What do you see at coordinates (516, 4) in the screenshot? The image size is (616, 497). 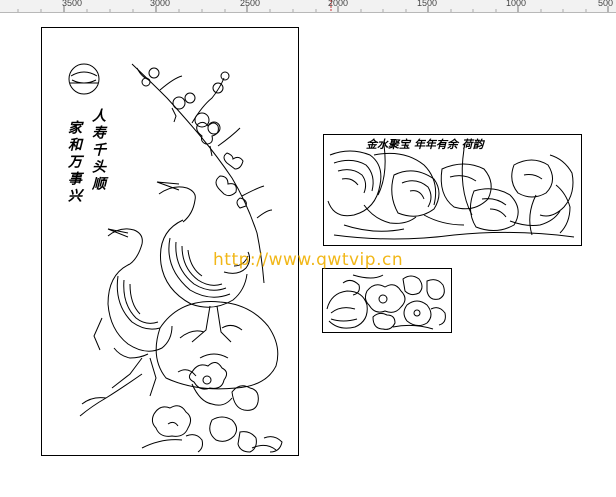 I see `ruler-label-1000: 1000` at bounding box center [516, 4].